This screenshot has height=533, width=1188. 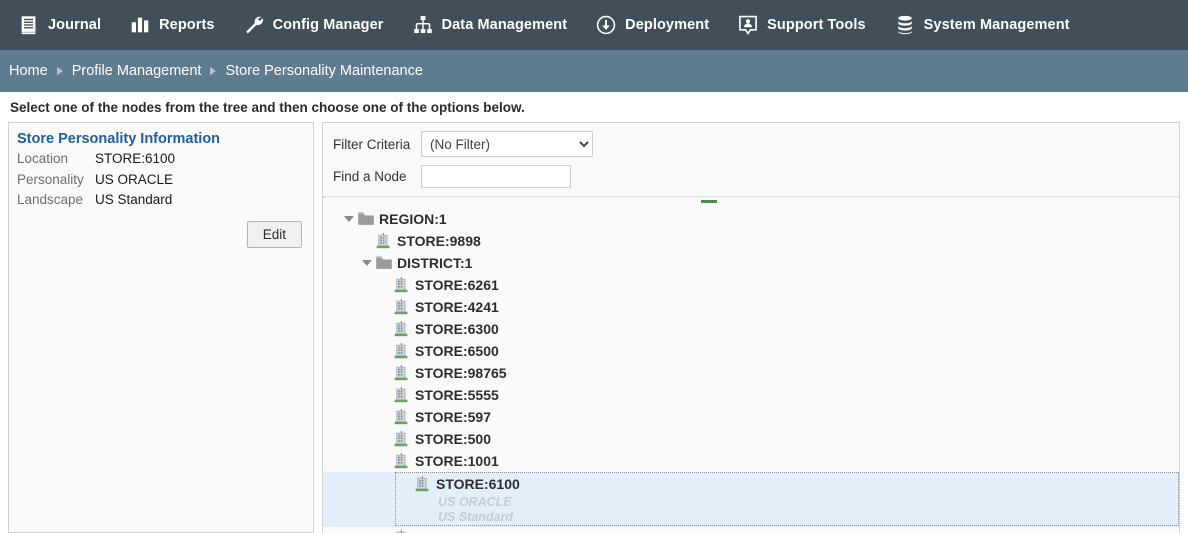 I want to click on nav-item-config-manager: Config Manager, so click(x=320, y=25).